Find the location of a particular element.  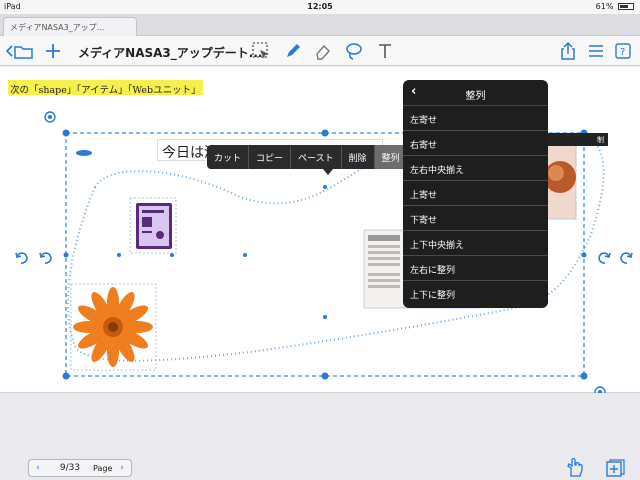

next-page-button: › is located at coordinates (122, 468).